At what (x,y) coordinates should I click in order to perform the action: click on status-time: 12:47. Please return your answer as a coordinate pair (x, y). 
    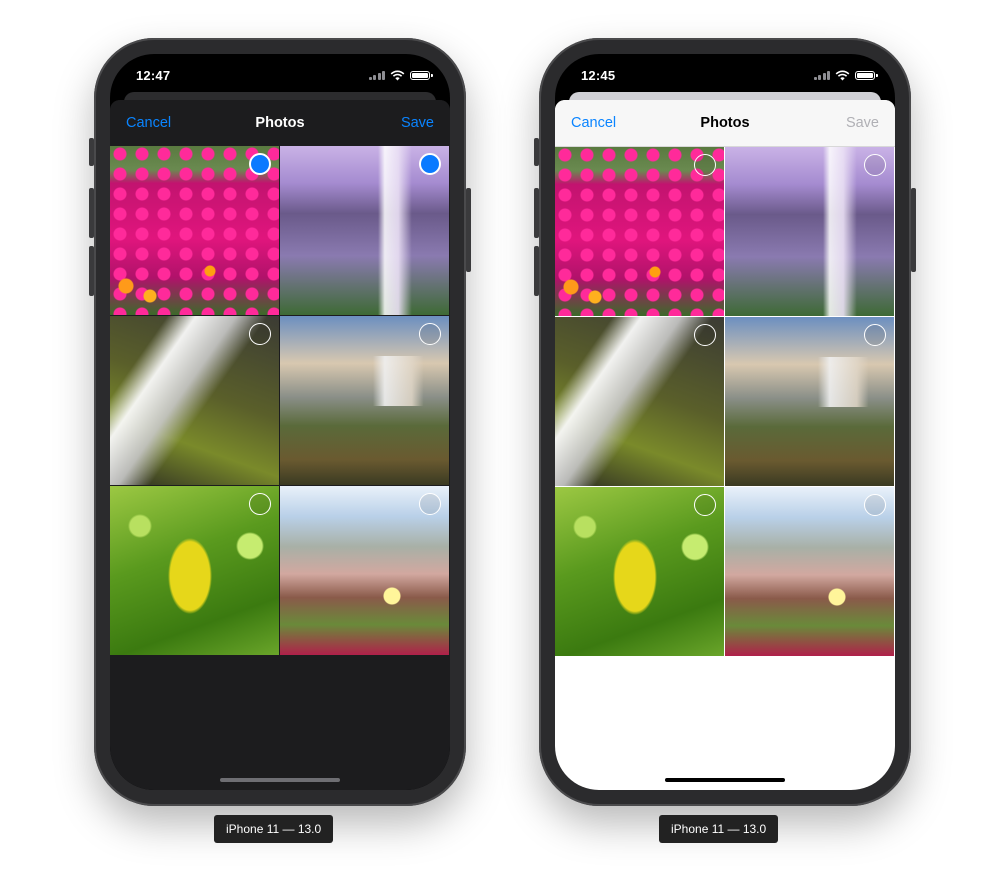
    Looking at the image, I should click on (153, 75).